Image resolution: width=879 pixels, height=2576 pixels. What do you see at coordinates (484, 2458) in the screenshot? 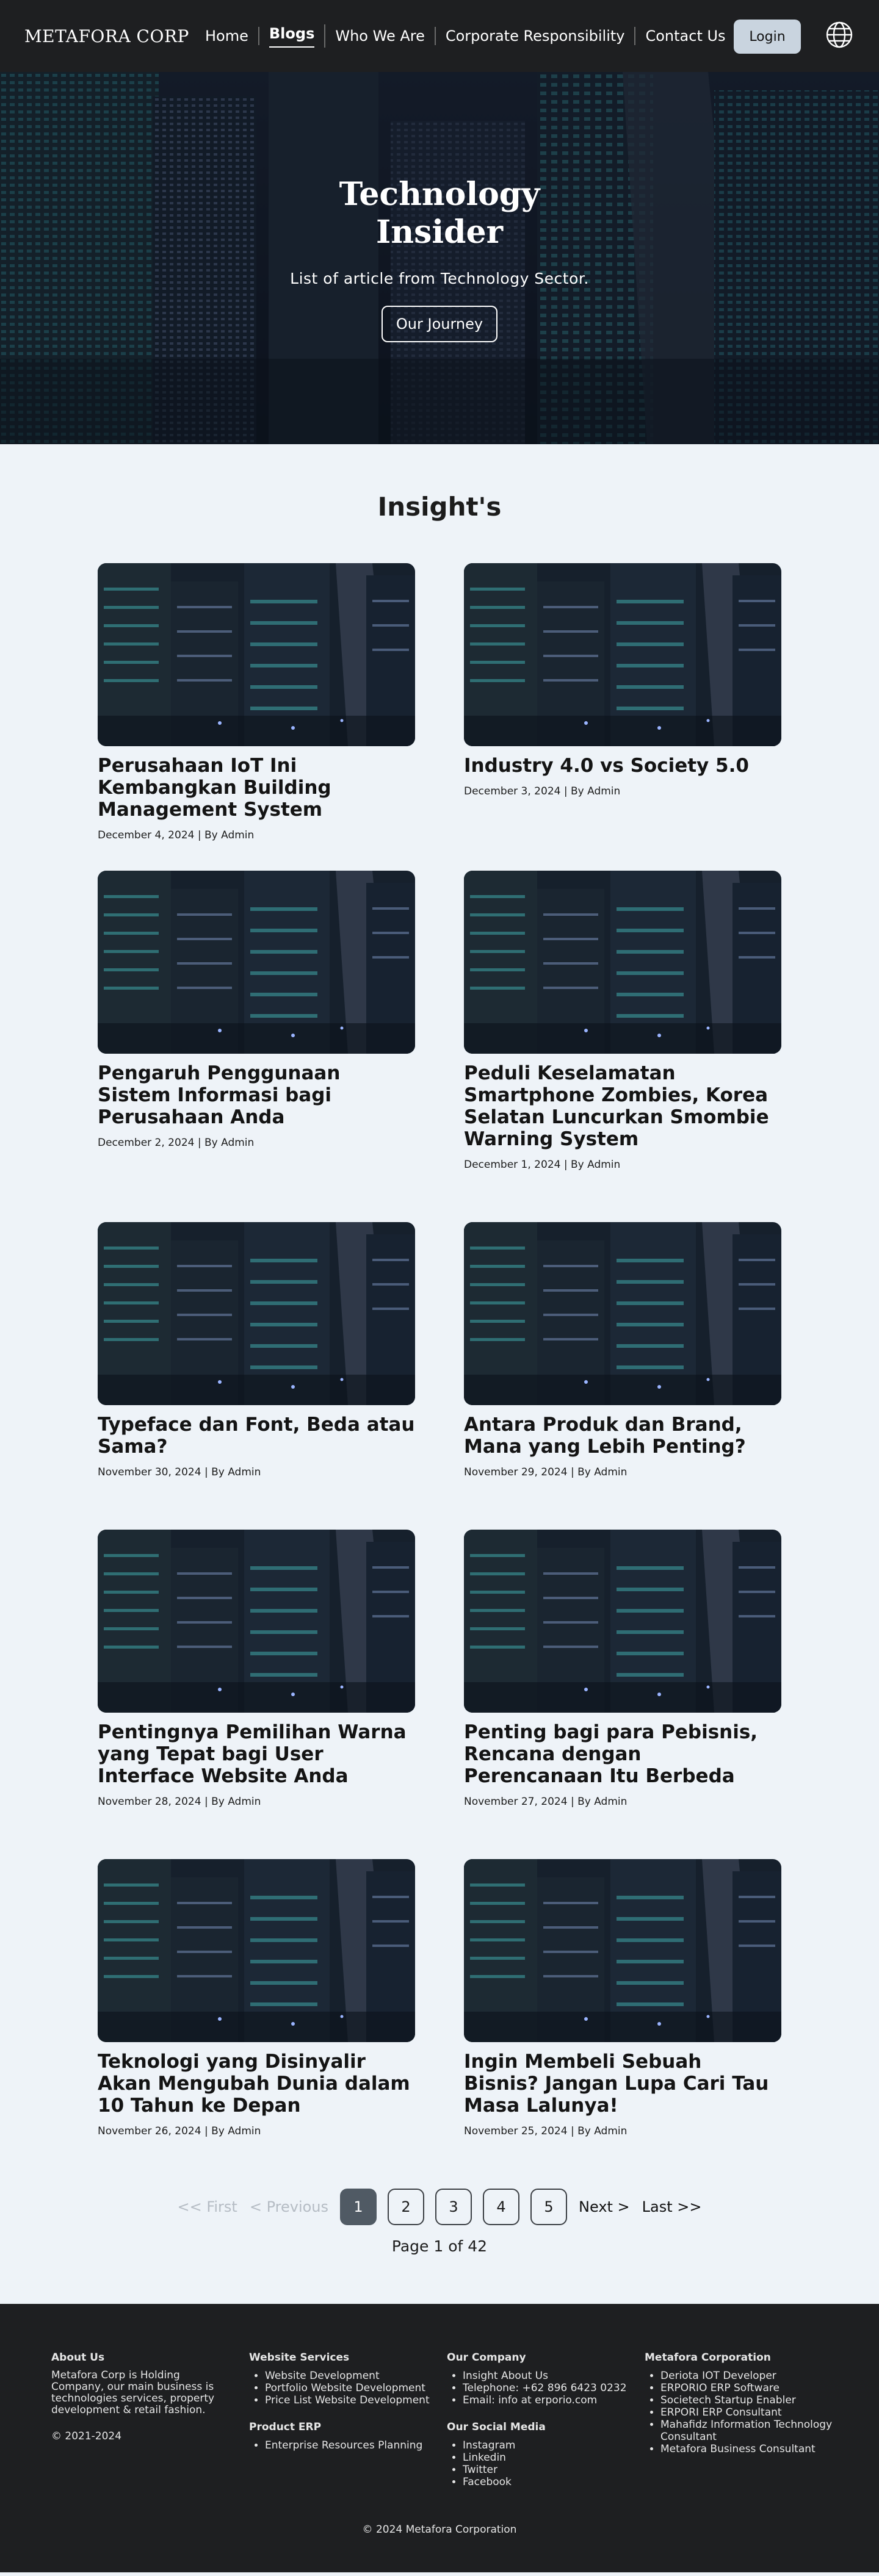
I see `footer-link: Linkedin` at bounding box center [484, 2458].